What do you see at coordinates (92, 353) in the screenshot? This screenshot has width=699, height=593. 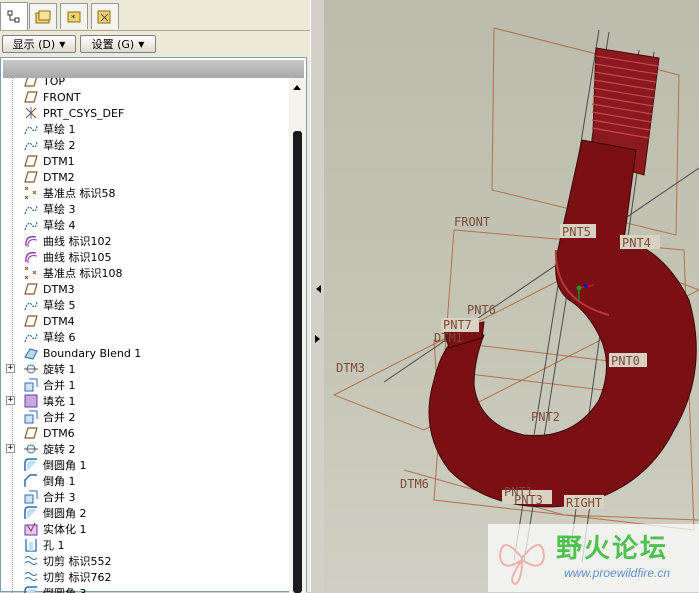 I see `tree-item-label: Boundary Blend 1` at bounding box center [92, 353].